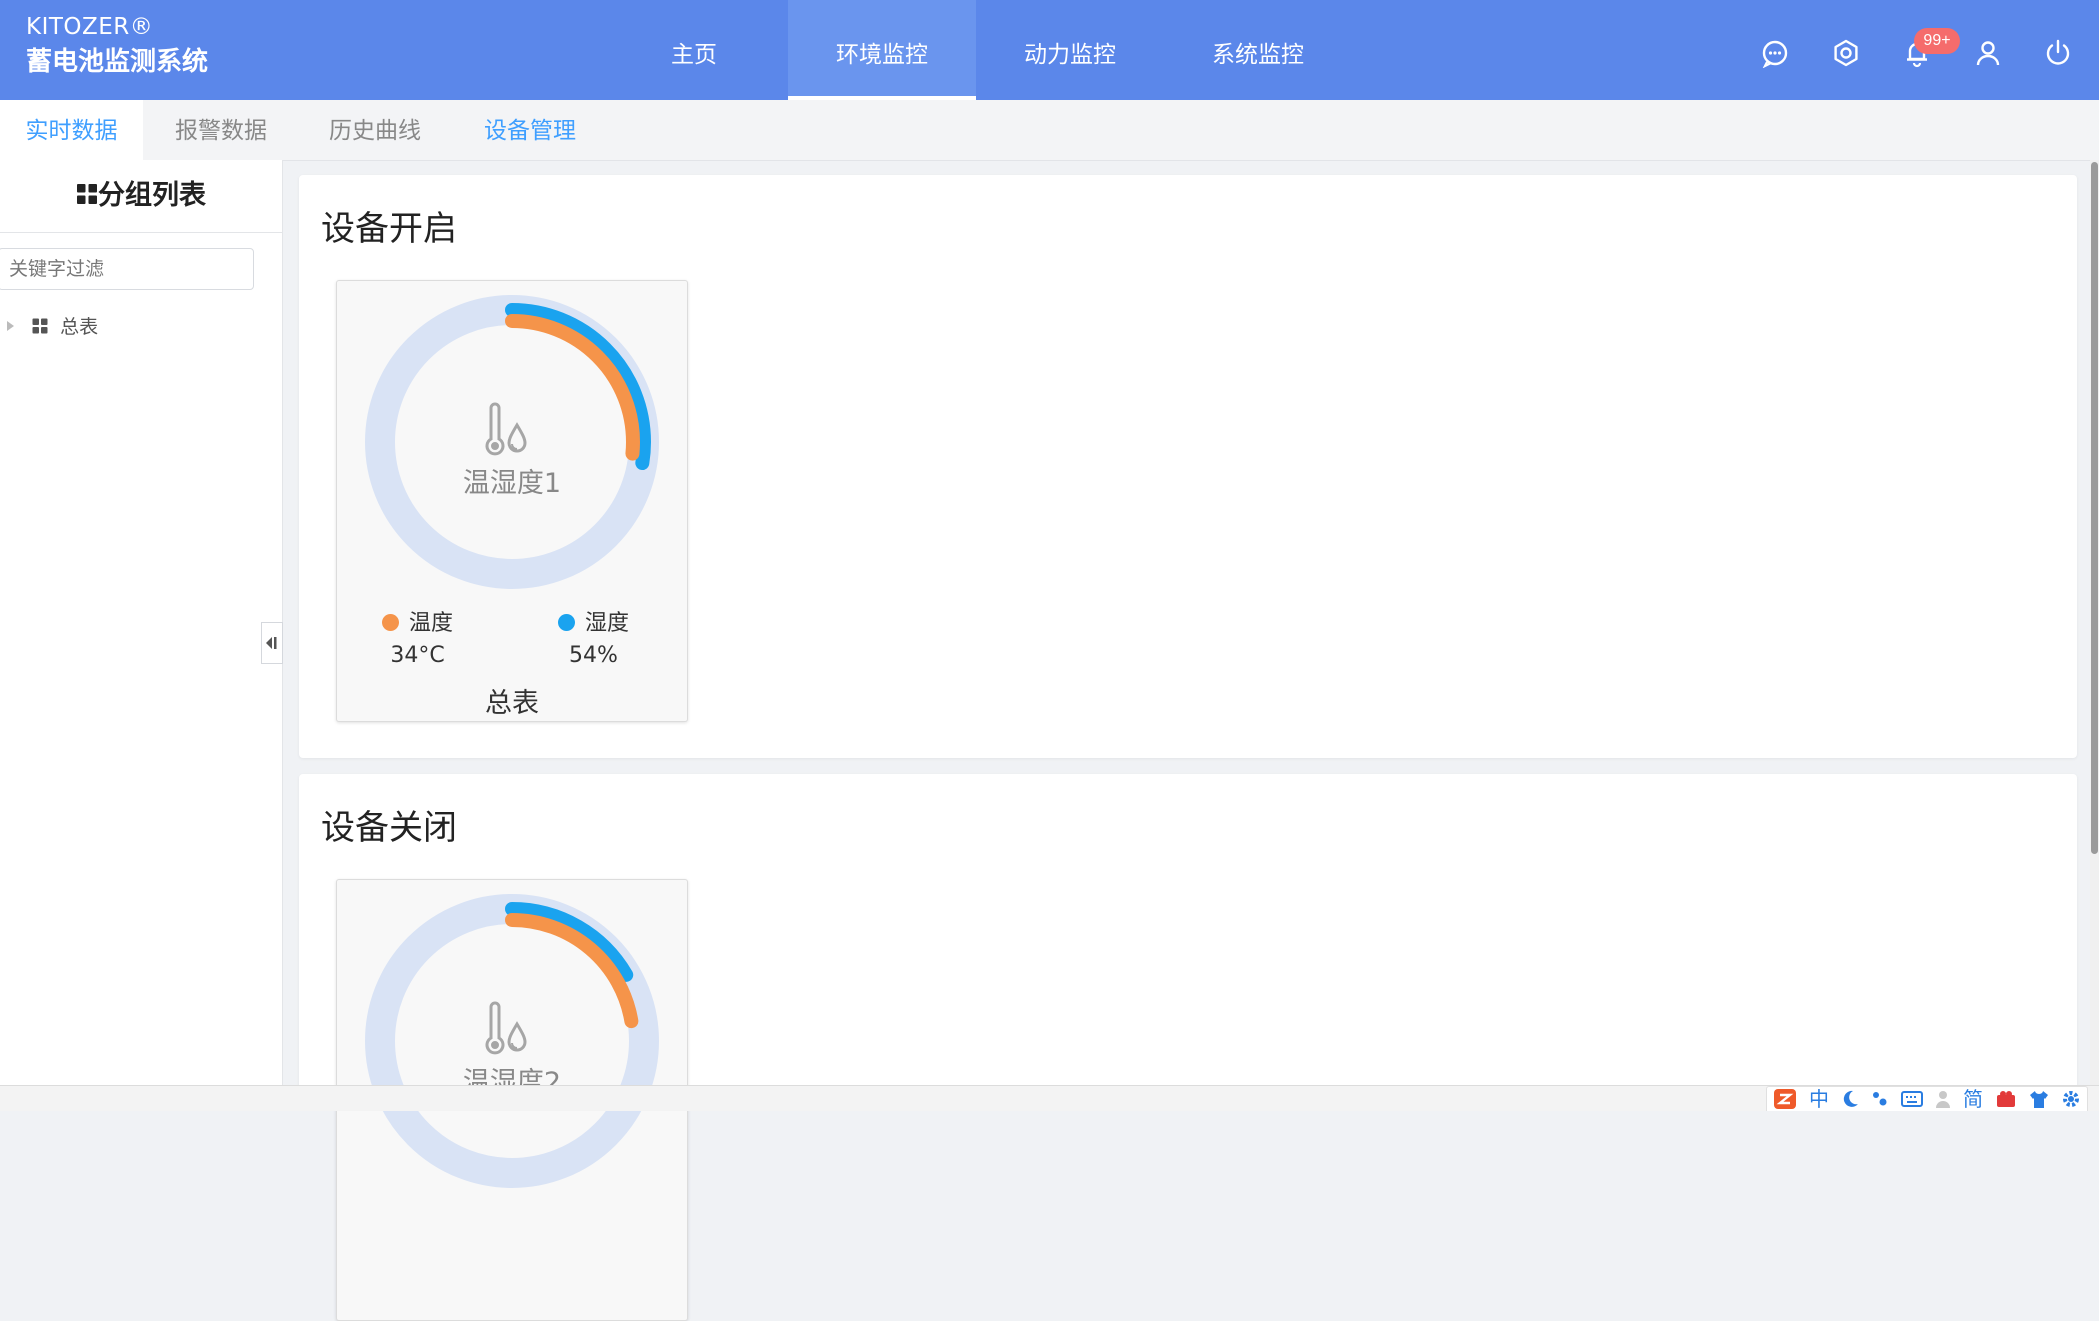  What do you see at coordinates (2039, 1099) in the screenshot?
I see `skin-shirt-icon` at bounding box center [2039, 1099].